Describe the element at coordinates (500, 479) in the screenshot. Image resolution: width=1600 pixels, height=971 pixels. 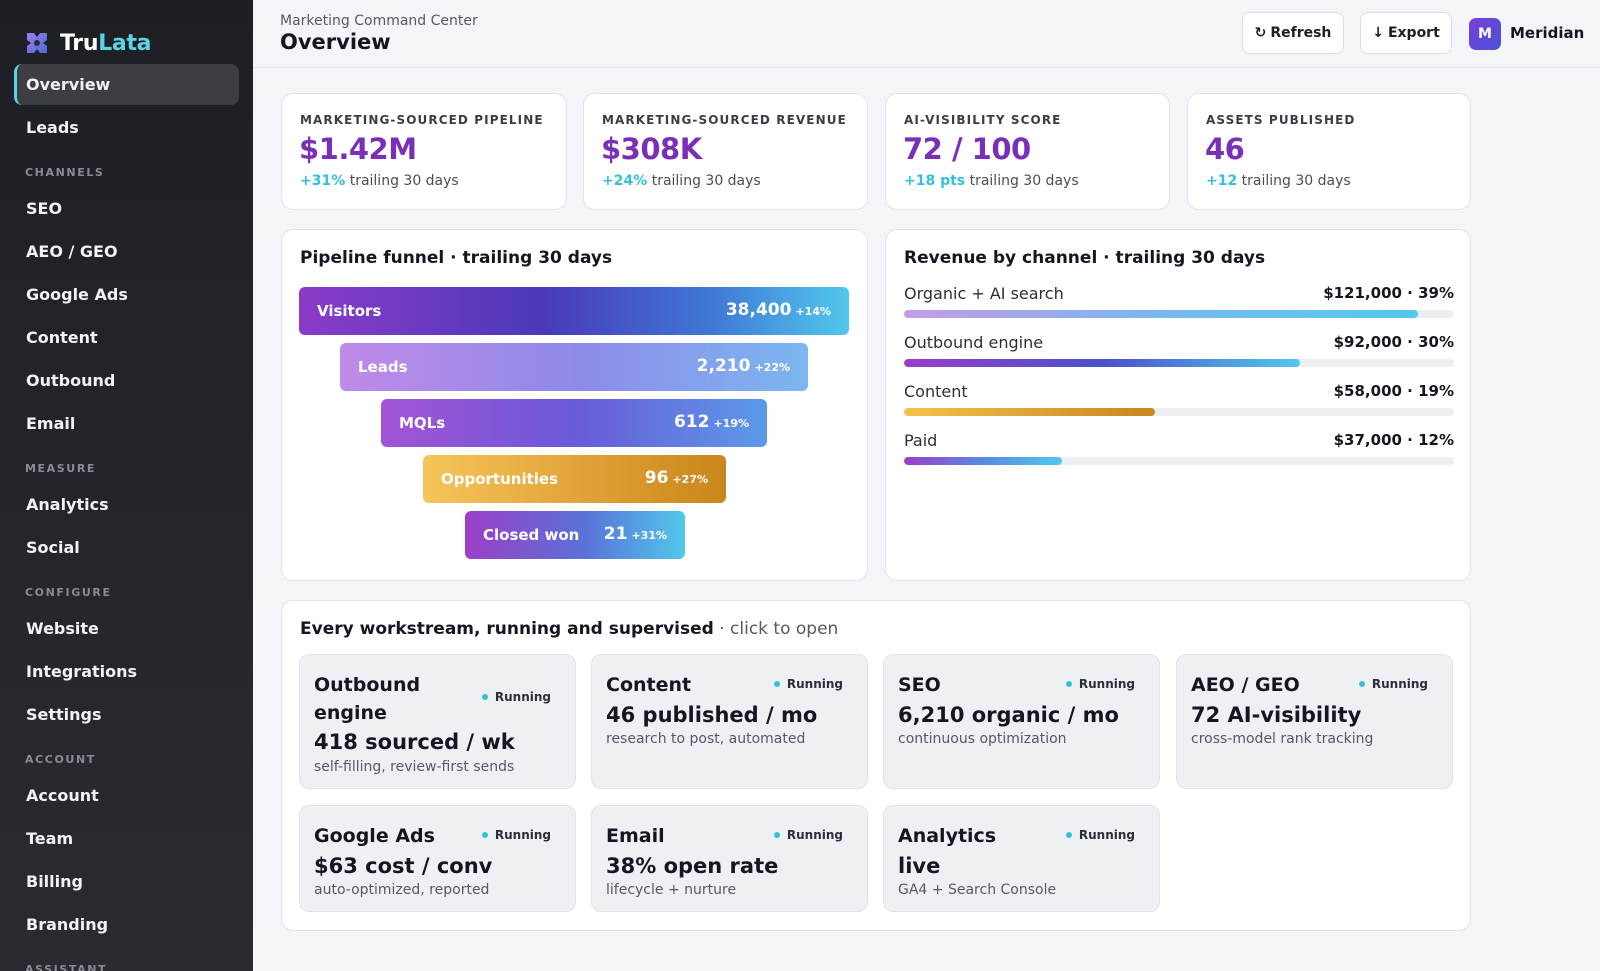
I see `funnel-stage-label: Opportunities` at that location.